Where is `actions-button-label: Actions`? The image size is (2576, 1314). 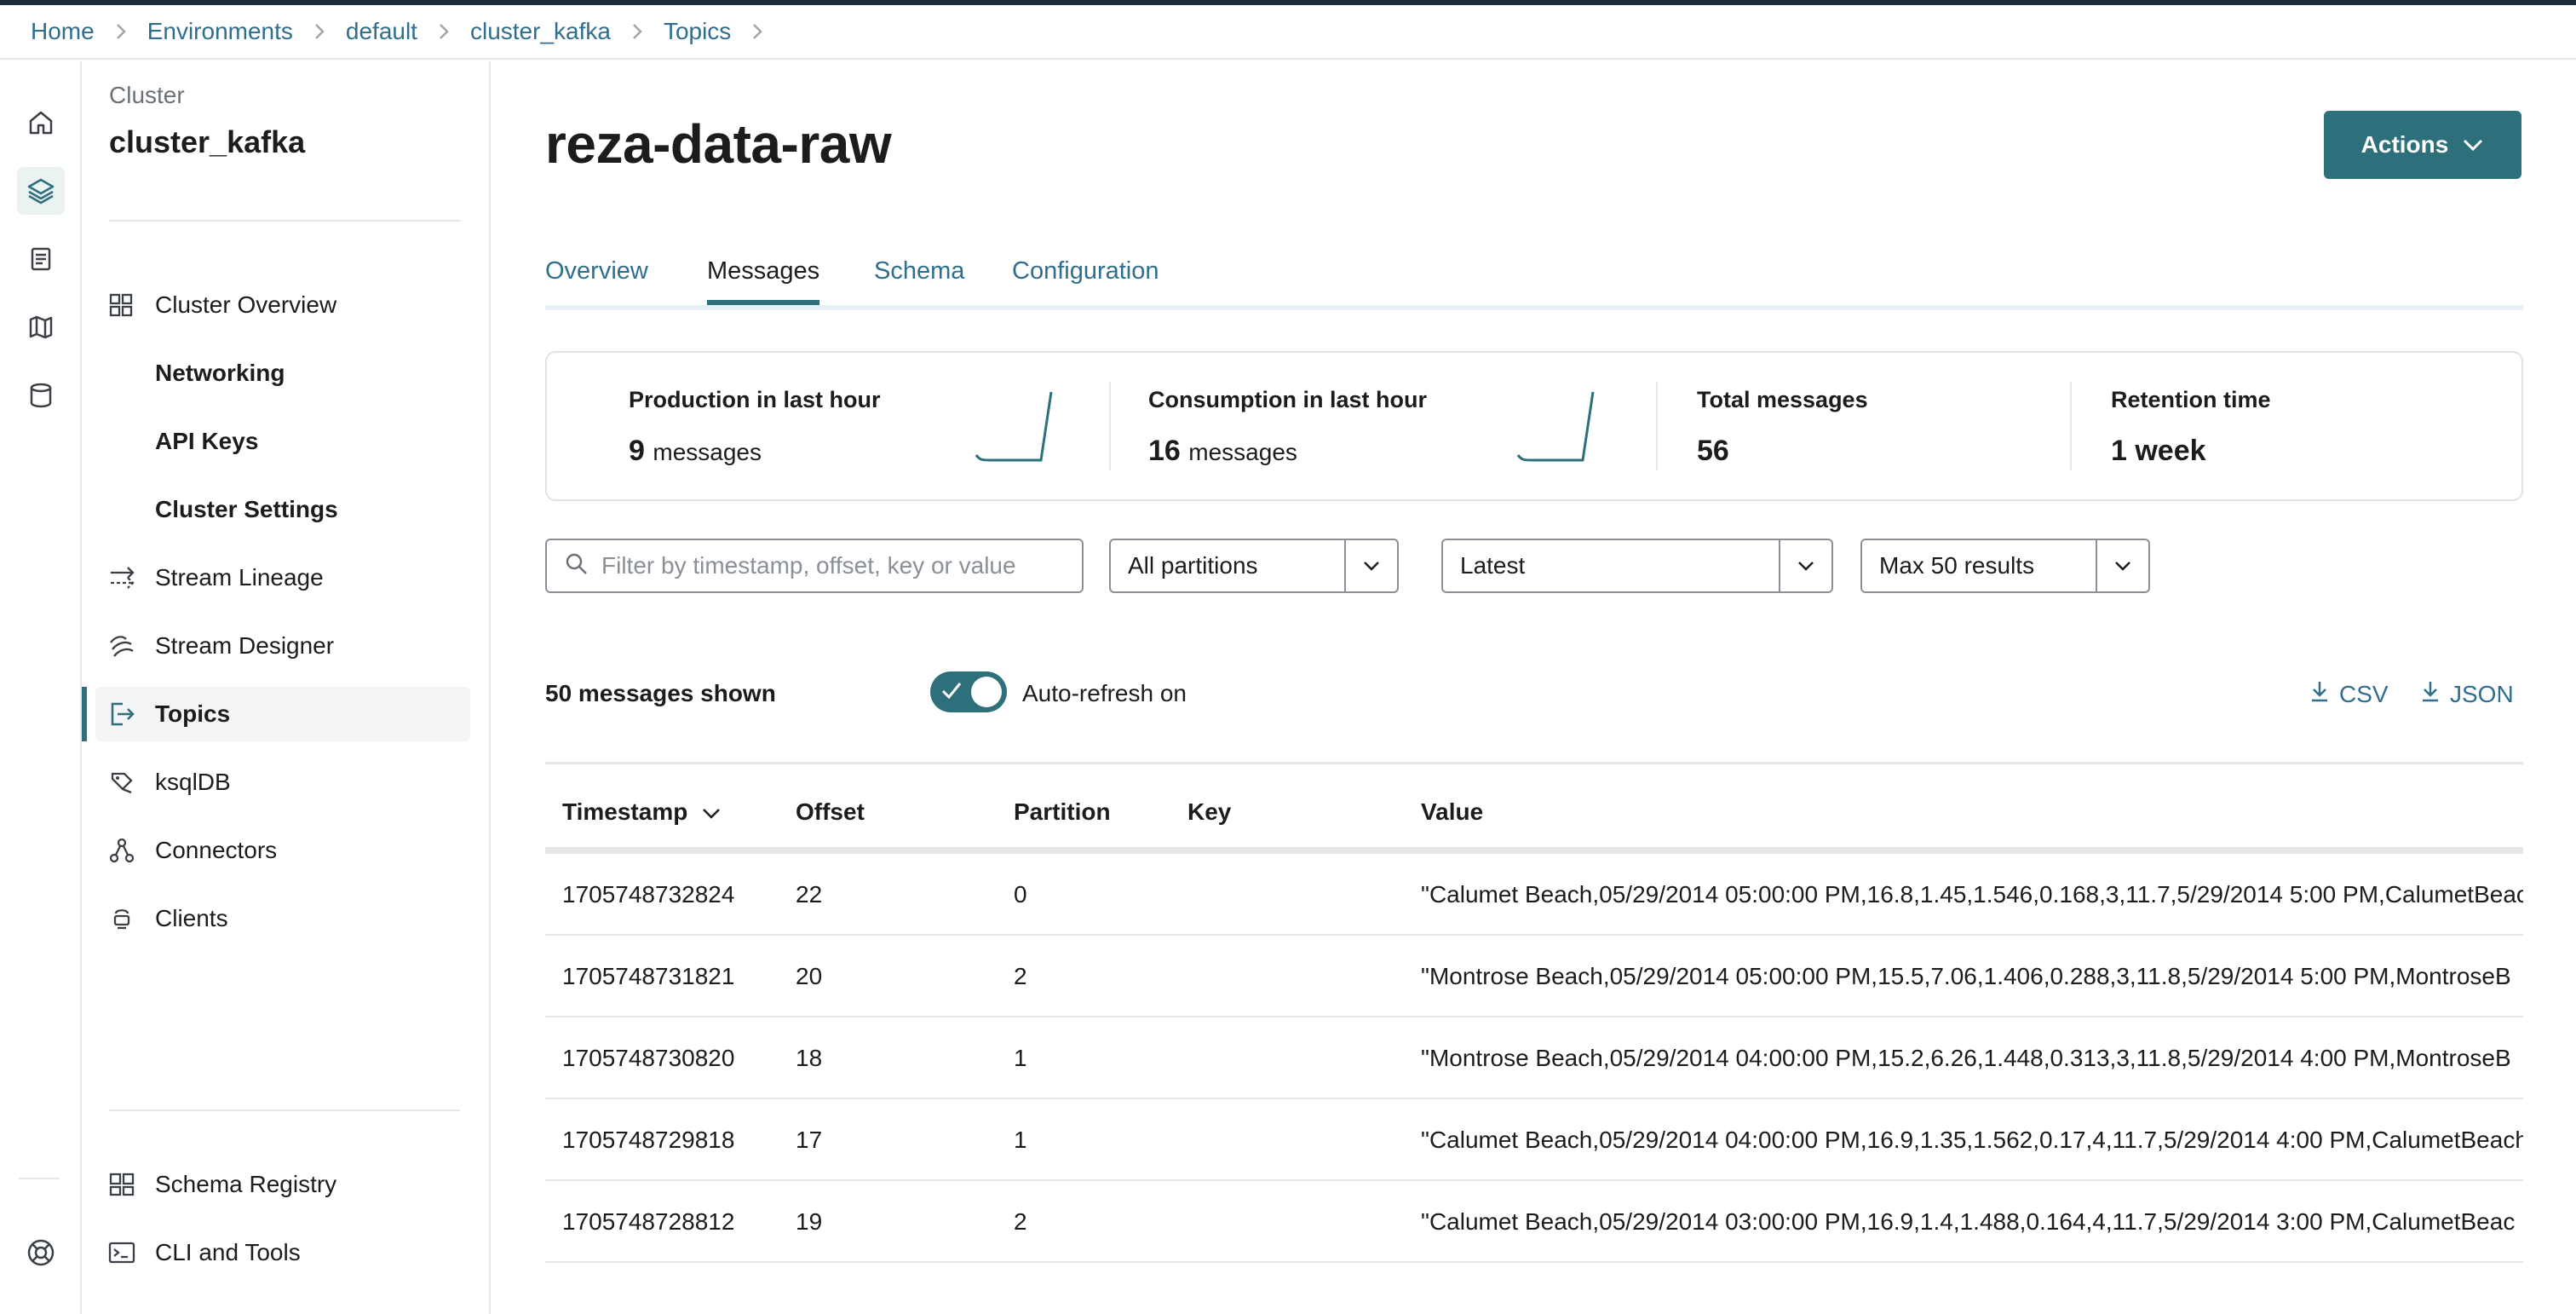 actions-button-label: Actions is located at coordinates (2404, 144).